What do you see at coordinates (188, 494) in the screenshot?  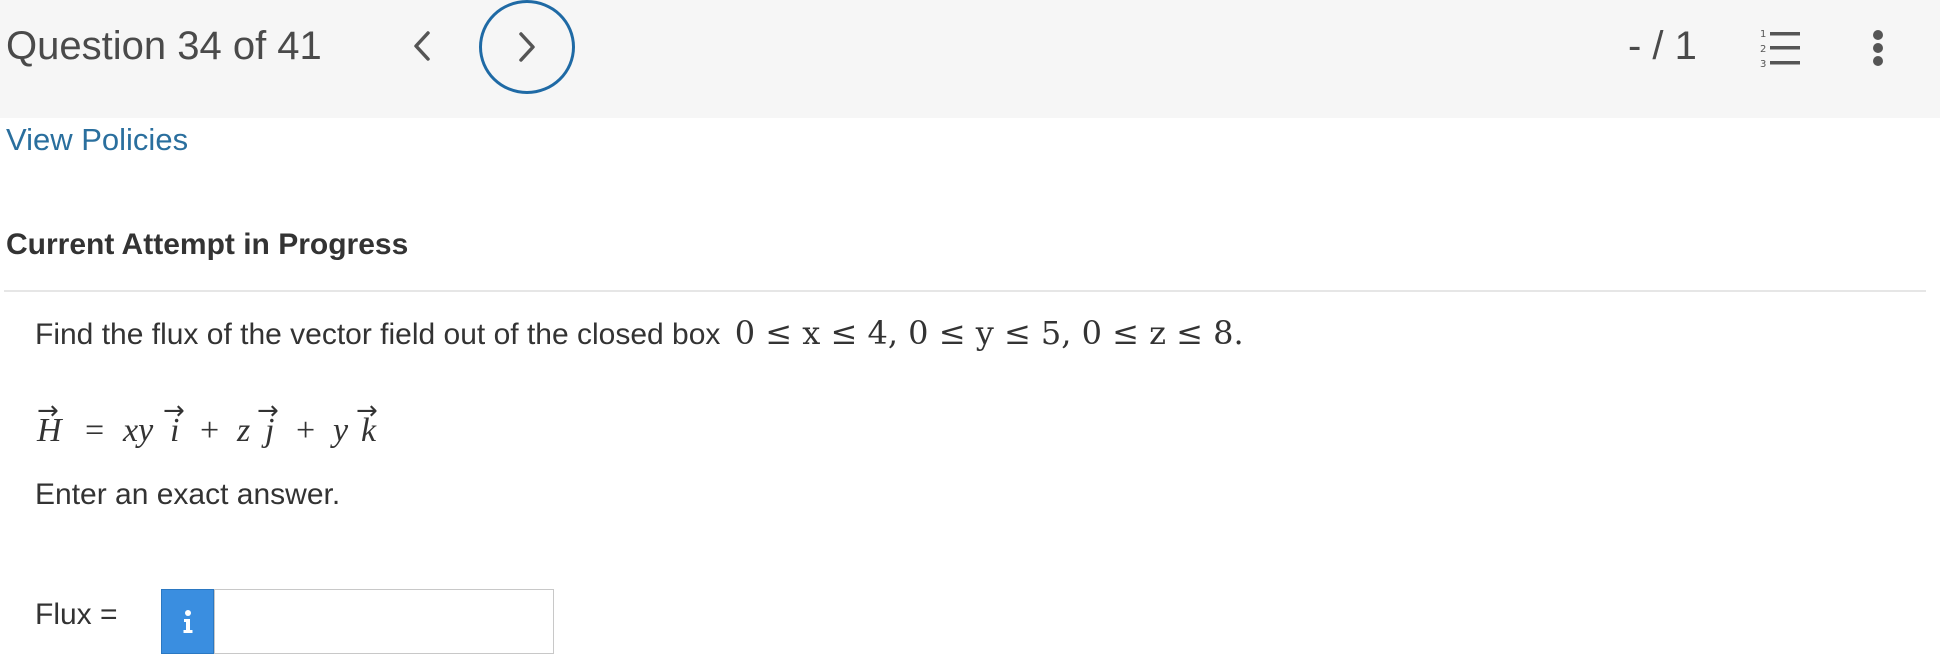 I see `answer-instruction: Enter an exact answer.` at bounding box center [188, 494].